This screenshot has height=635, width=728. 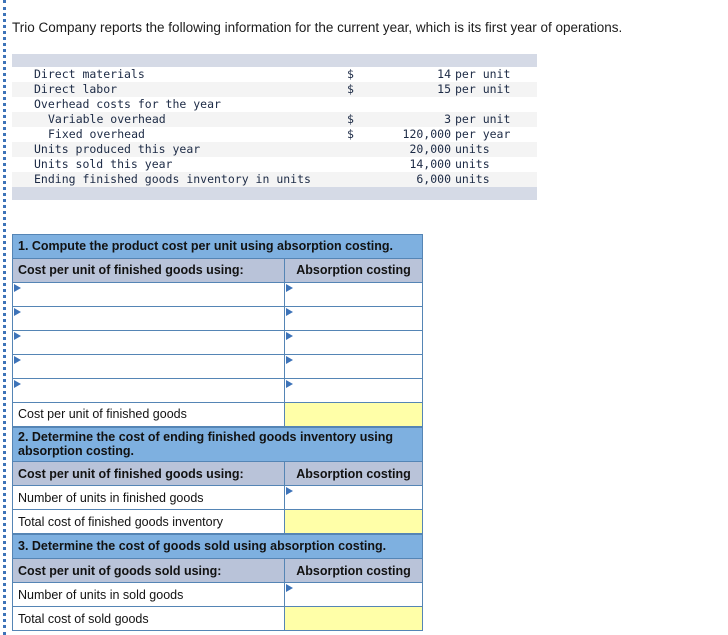 I want to click on facts-row-amount: 120,000, so click(x=426, y=133).